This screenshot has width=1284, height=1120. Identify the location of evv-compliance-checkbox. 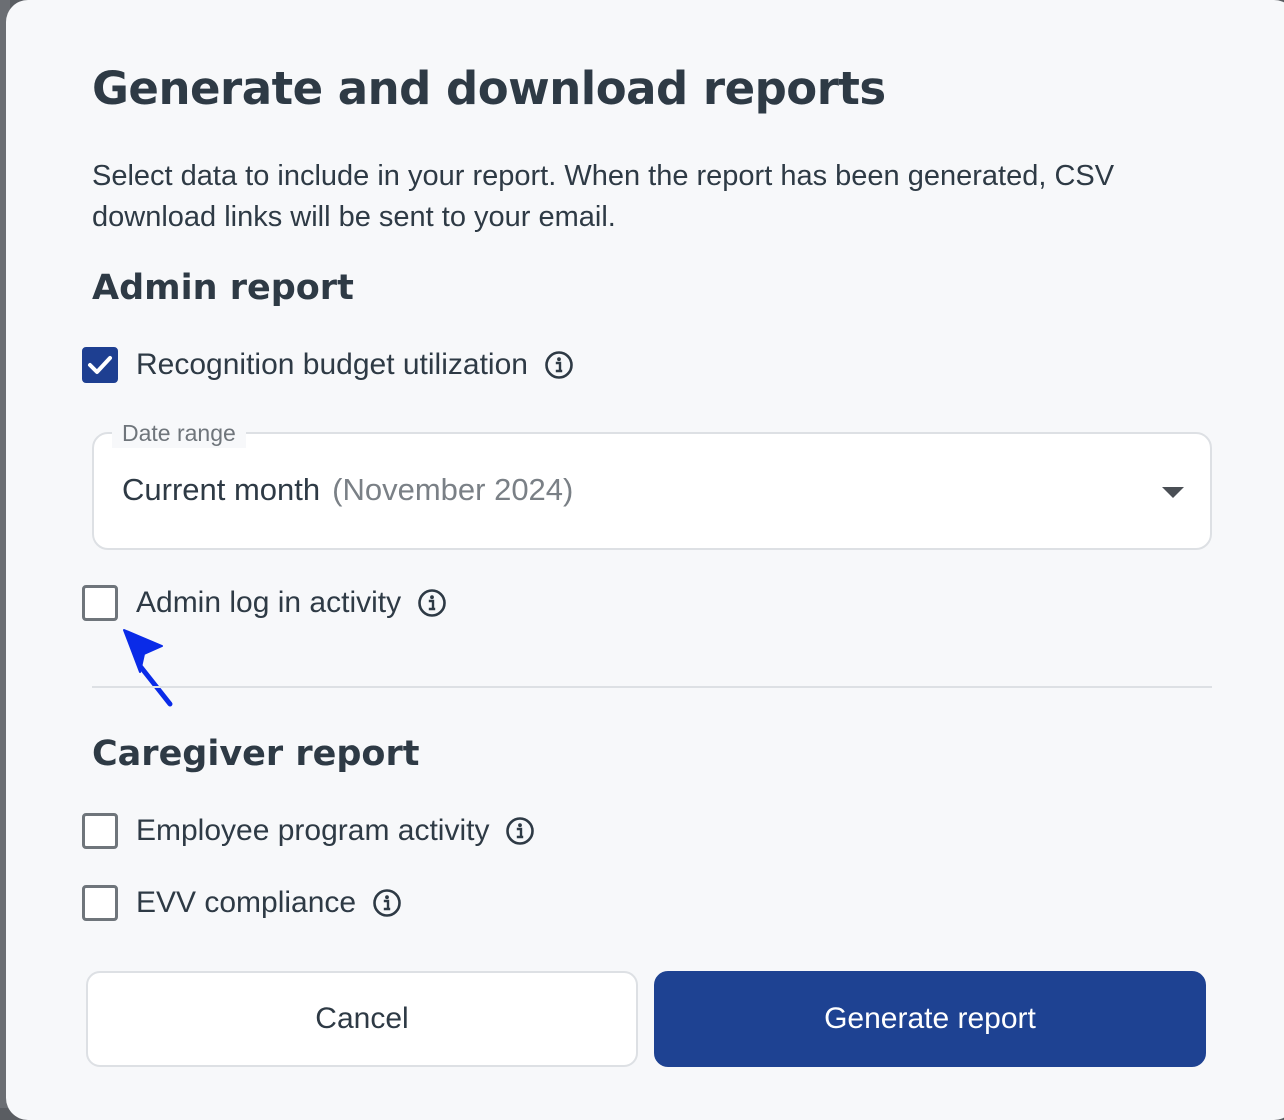
(100, 903).